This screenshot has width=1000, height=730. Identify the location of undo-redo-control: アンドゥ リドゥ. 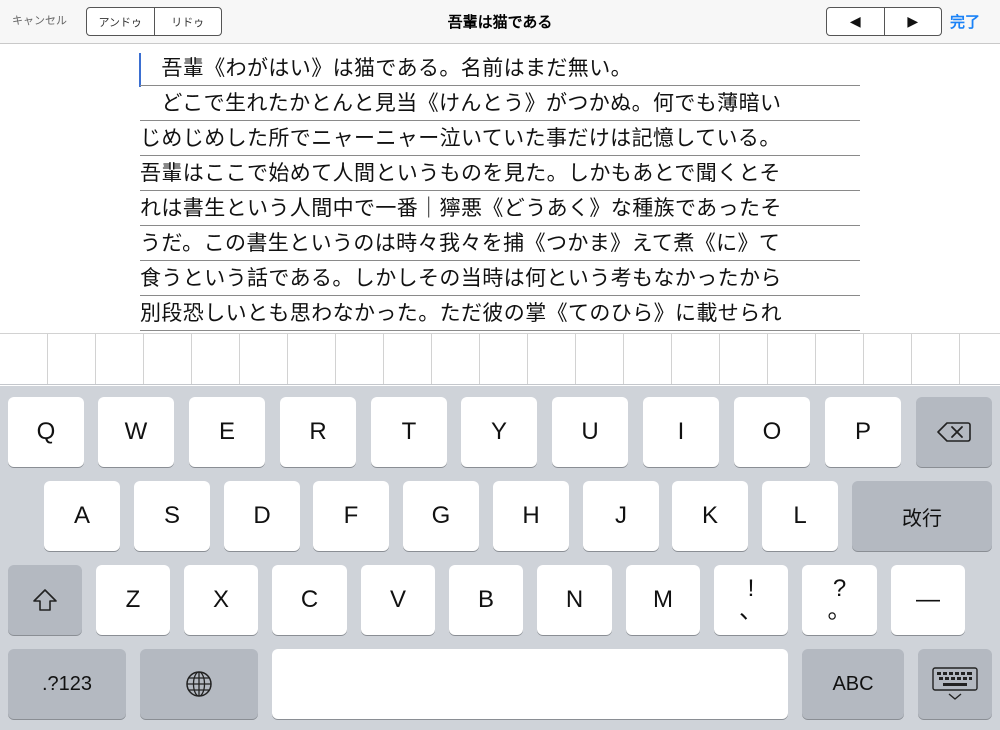
(154, 21).